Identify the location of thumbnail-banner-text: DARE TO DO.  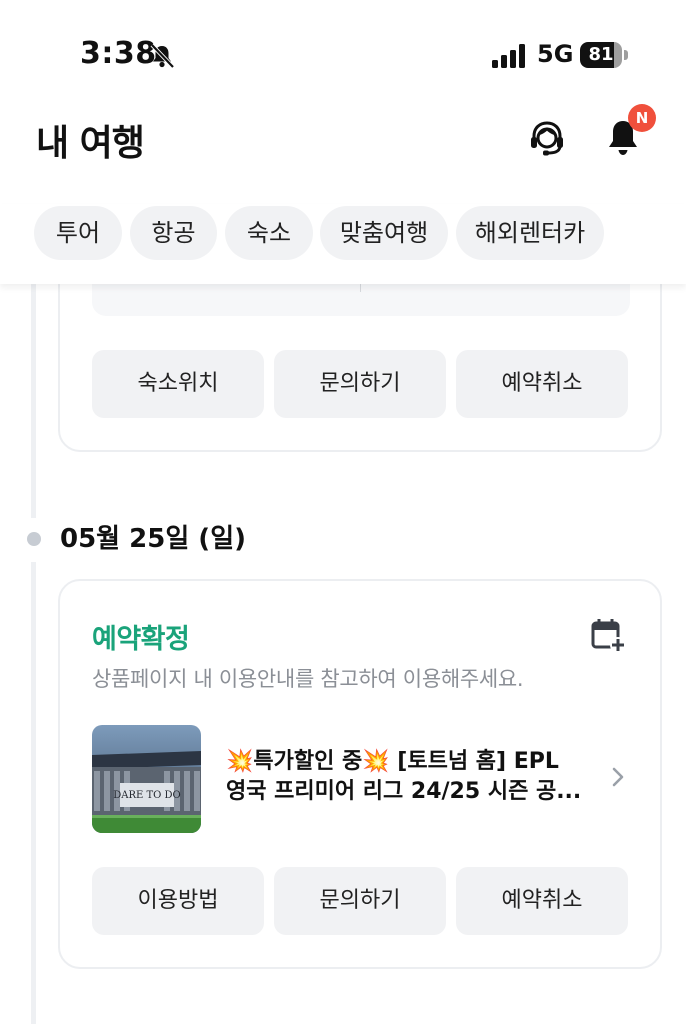
(147, 795).